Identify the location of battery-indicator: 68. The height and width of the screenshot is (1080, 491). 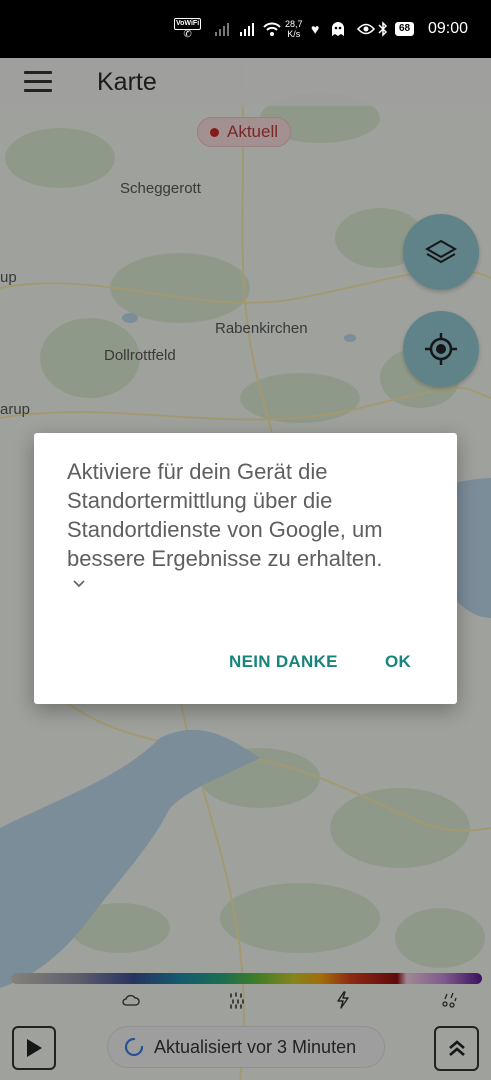
(405, 29).